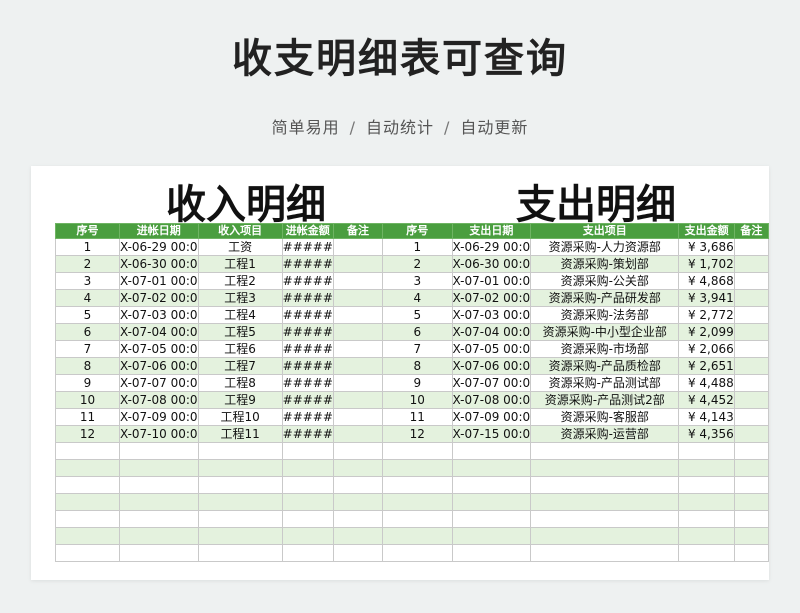  I want to click on expense-cell-date: X-07-05 00:0, so click(491, 349).